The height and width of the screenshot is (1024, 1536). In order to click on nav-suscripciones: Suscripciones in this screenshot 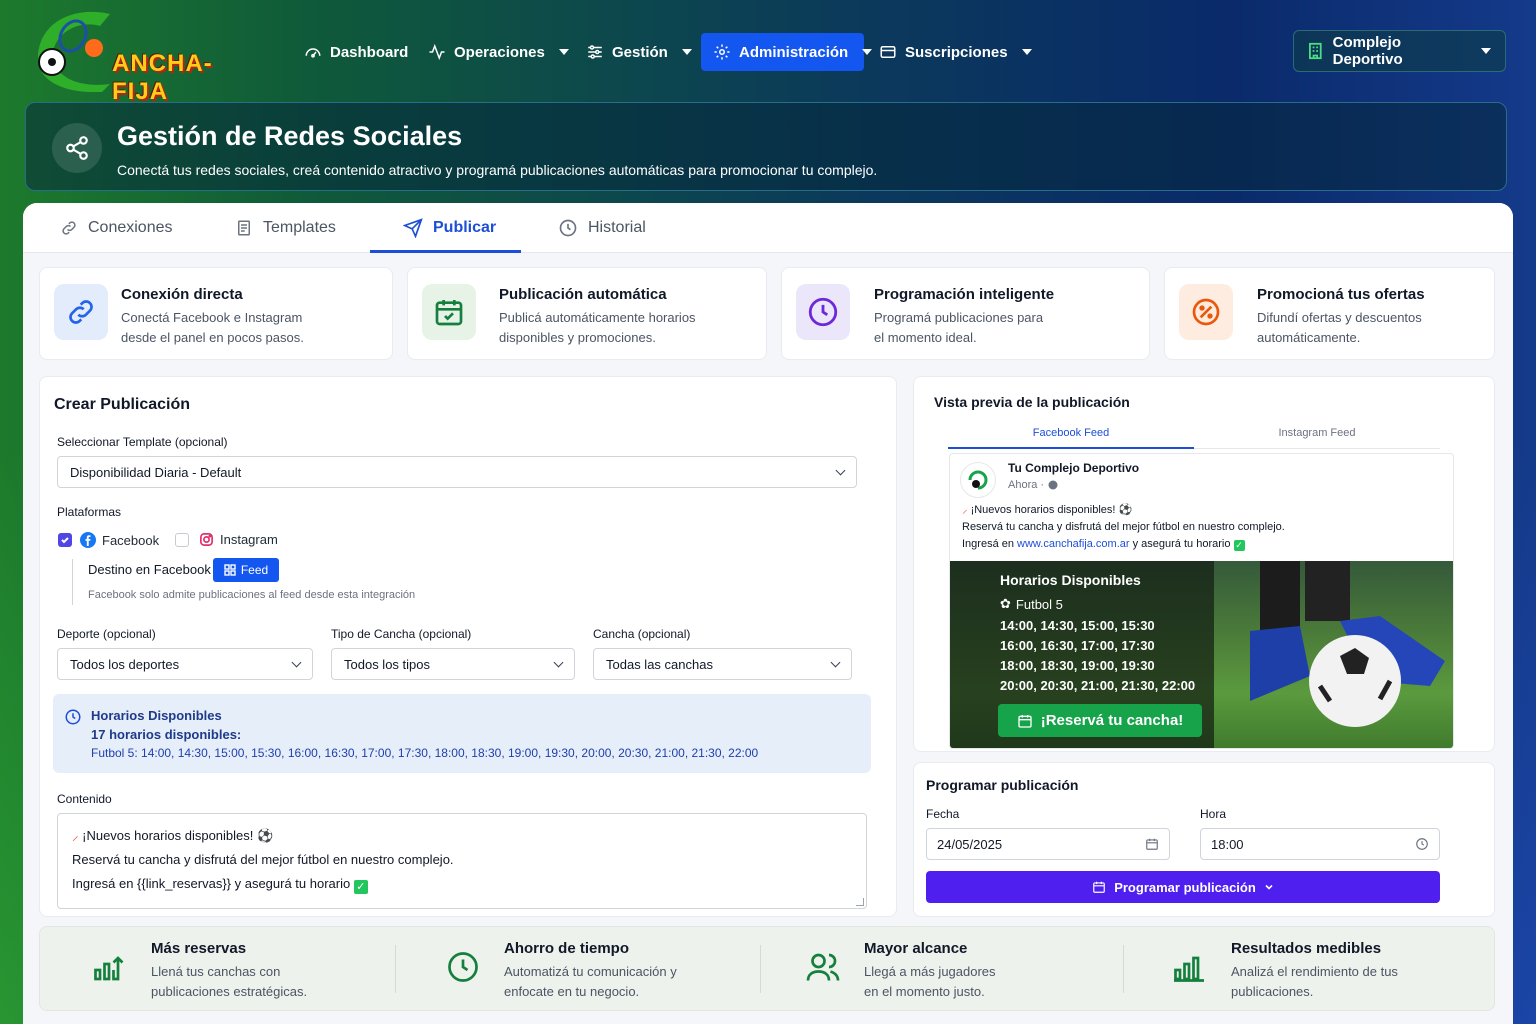, I will do `click(955, 52)`.